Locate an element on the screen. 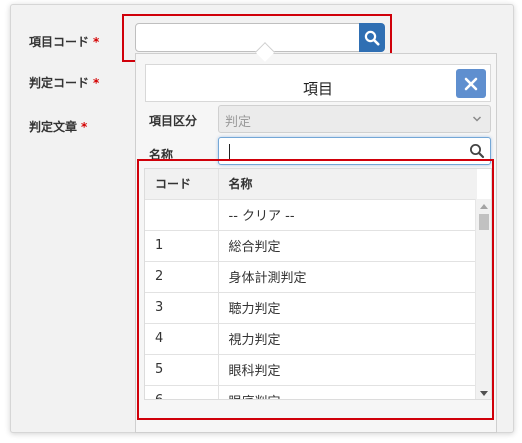  popup-title: 項目 is located at coordinates (317, 89).